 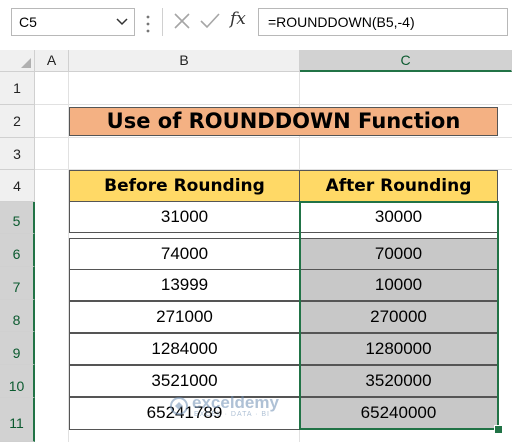 I want to click on cell-b11: 65241789, so click(x=184, y=413).